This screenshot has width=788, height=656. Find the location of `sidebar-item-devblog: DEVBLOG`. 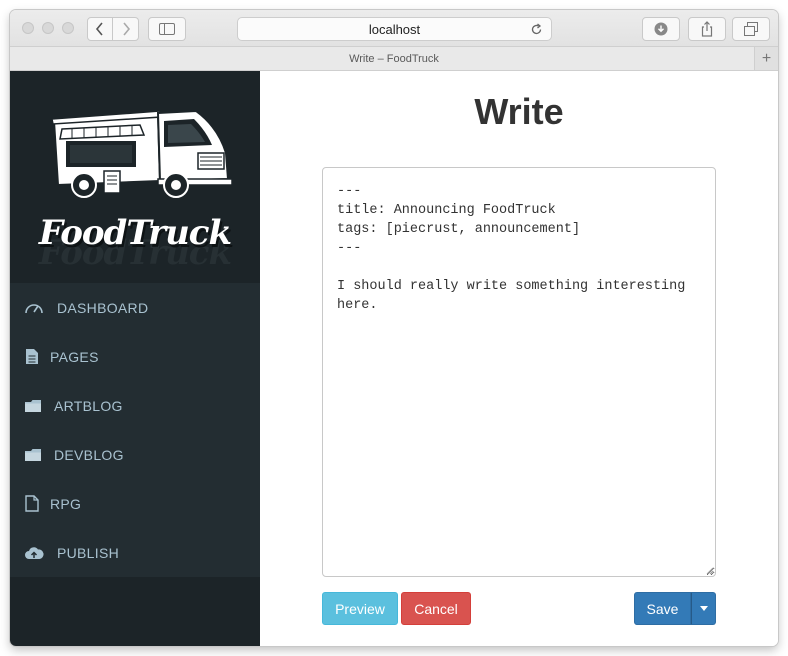

sidebar-item-devblog: DEVBLOG is located at coordinates (135, 454).